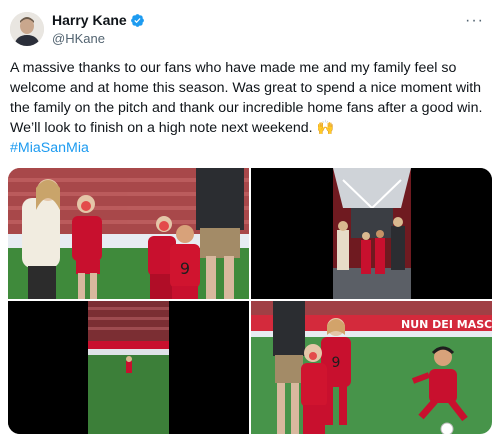 Image resolution: width=500 pixels, height=440 pixels. Describe the element at coordinates (98, 38) in the screenshot. I see `author-handle: @HKane` at that location.